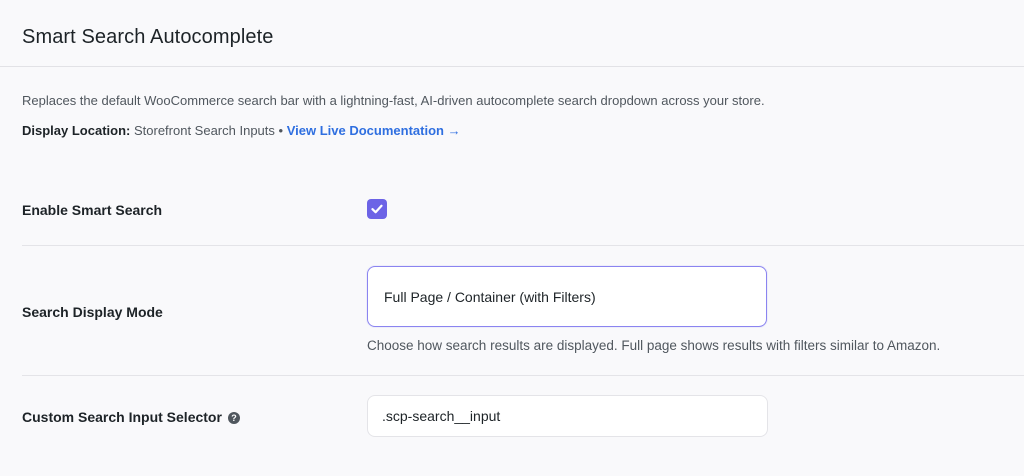 The image size is (1024, 476). What do you see at coordinates (512, 33) in the screenshot?
I see `page-header: Smart Search Autocomplete` at bounding box center [512, 33].